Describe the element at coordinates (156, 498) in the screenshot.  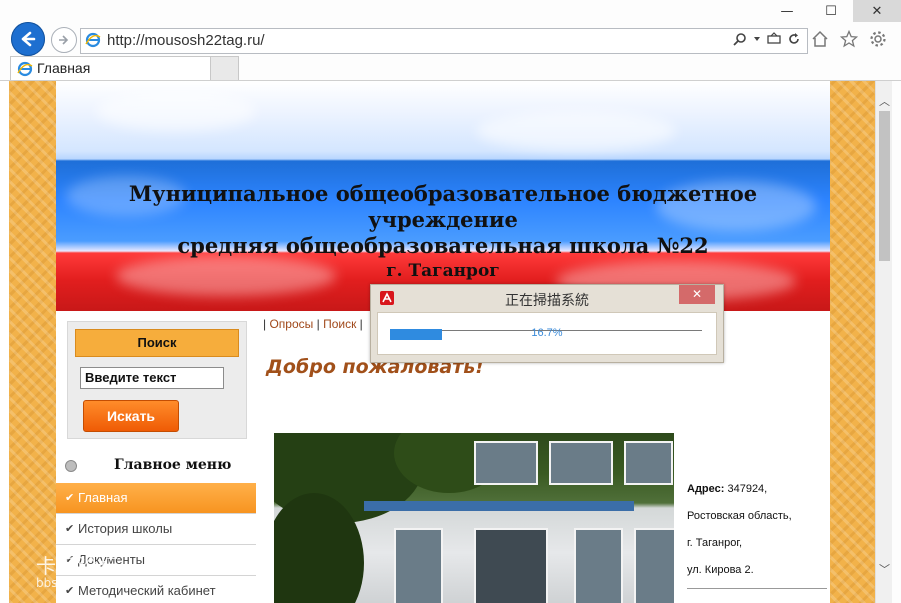
I see `menu-item-home: ✔ Главная` at that location.